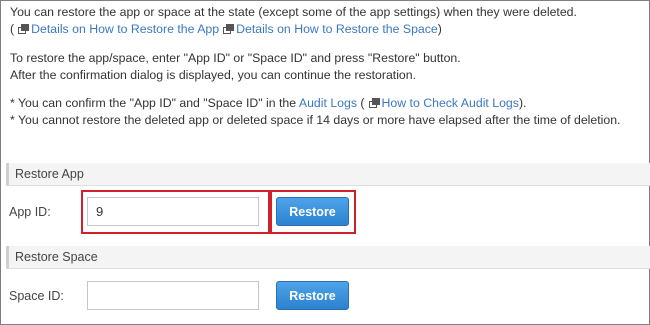  Describe the element at coordinates (362, 103) in the screenshot. I see `paren-open-2: (` at that location.